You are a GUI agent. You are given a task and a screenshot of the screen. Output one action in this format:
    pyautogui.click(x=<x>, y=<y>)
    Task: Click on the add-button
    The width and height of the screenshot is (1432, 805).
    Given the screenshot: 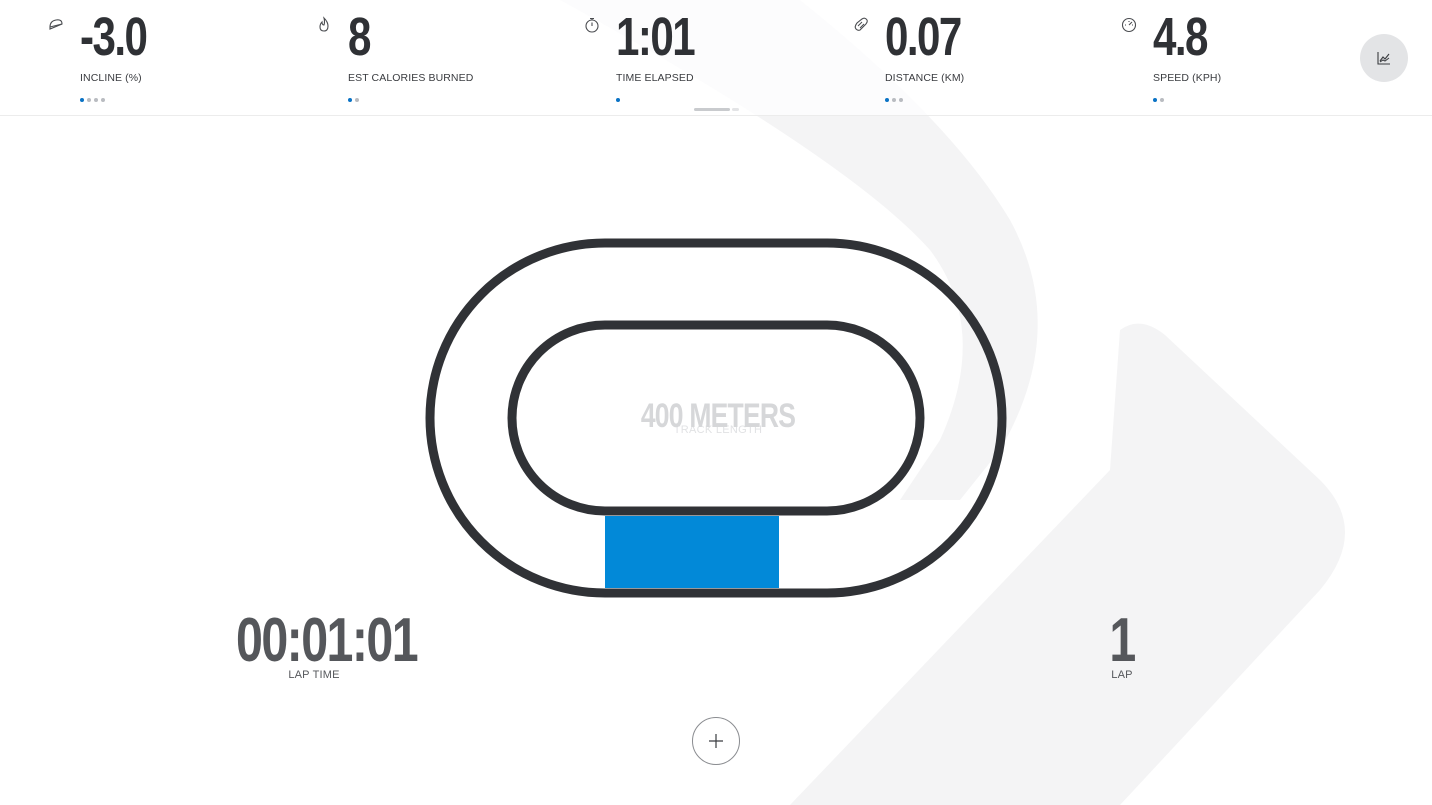 What is the action you would take?
    pyautogui.click(x=716, y=741)
    